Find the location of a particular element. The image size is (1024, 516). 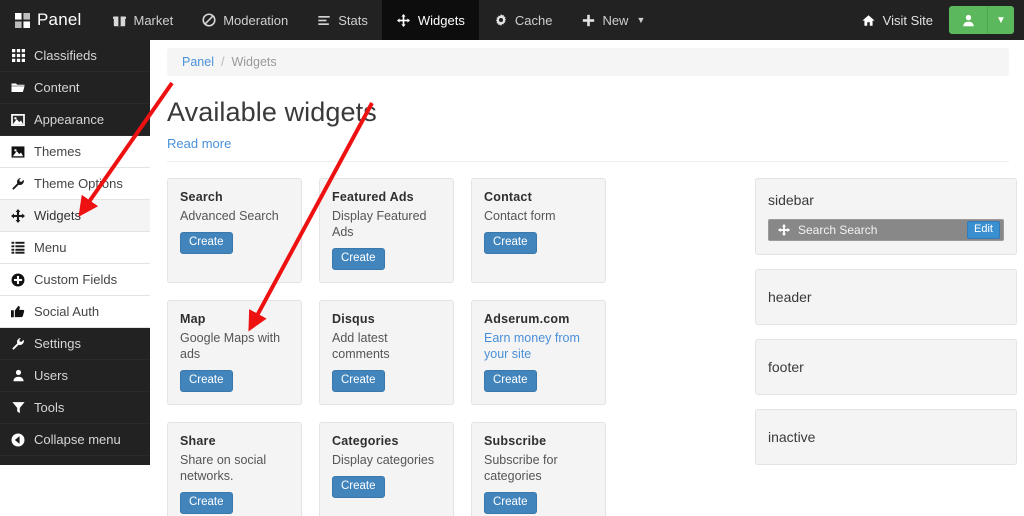

breadcrumb: Panel / Widgets is located at coordinates (588, 62).